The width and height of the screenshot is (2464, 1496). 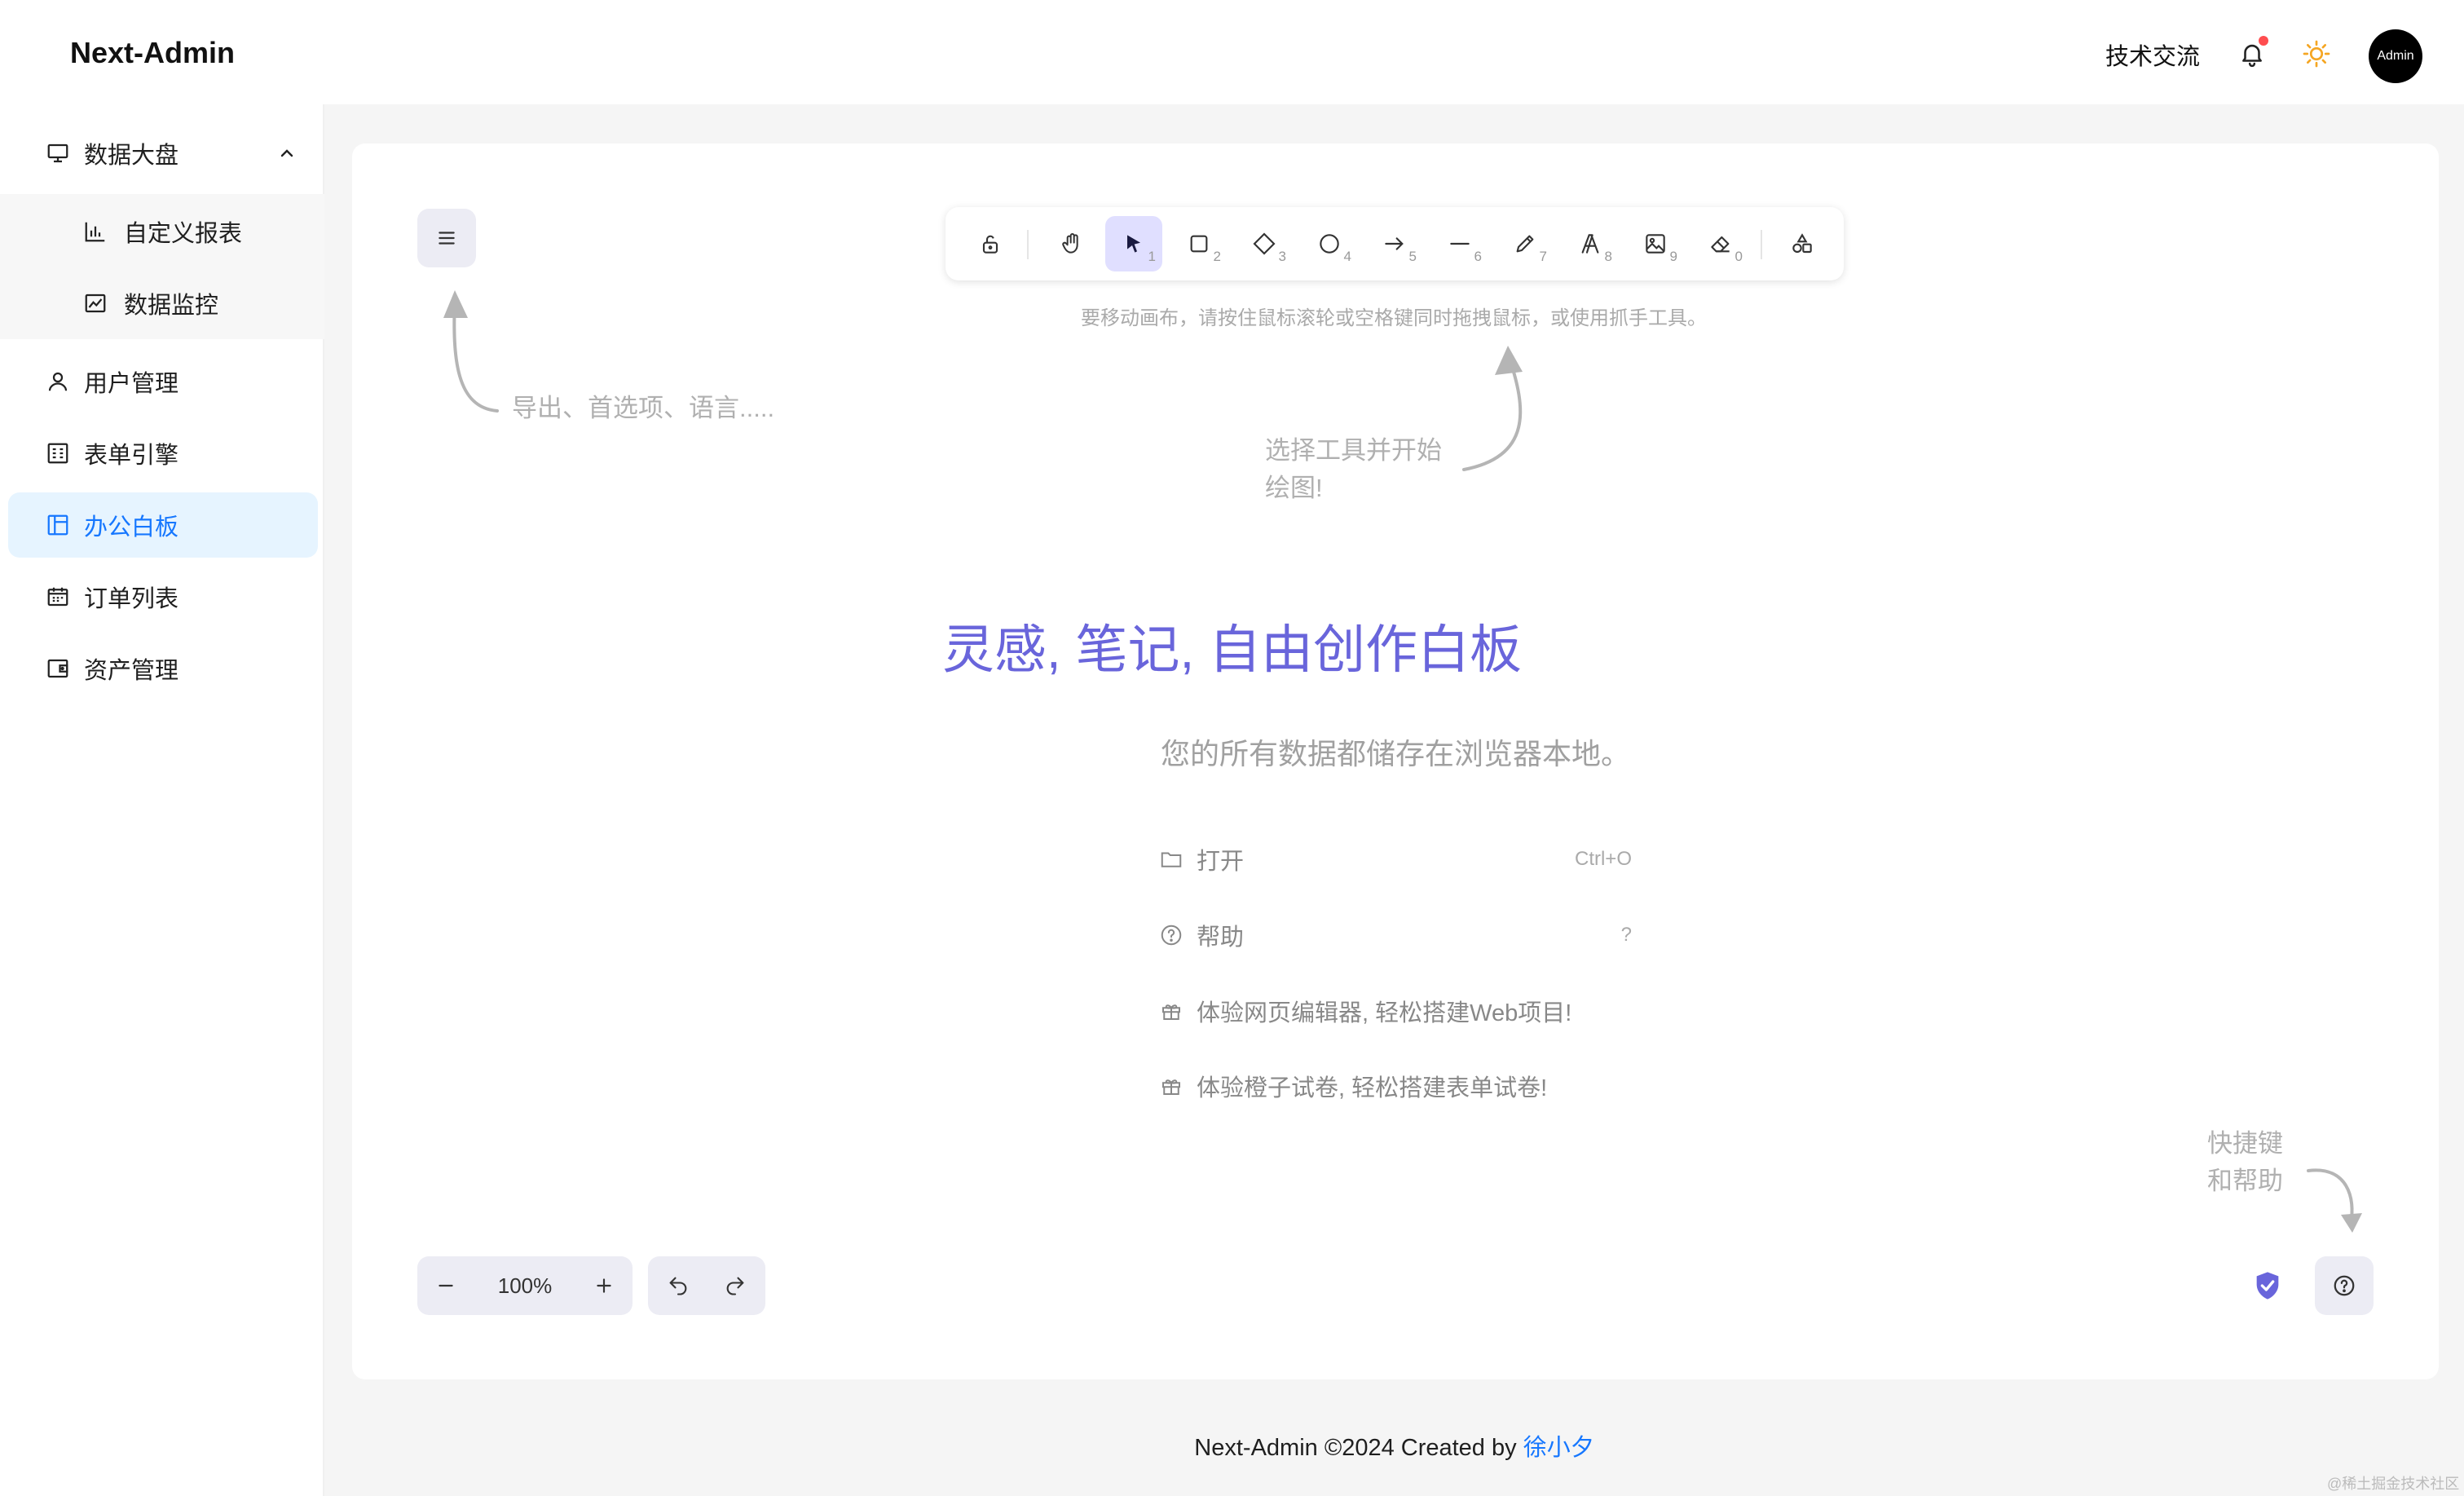 I want to click on avatar: Admin, so click(x=2396, y=56).